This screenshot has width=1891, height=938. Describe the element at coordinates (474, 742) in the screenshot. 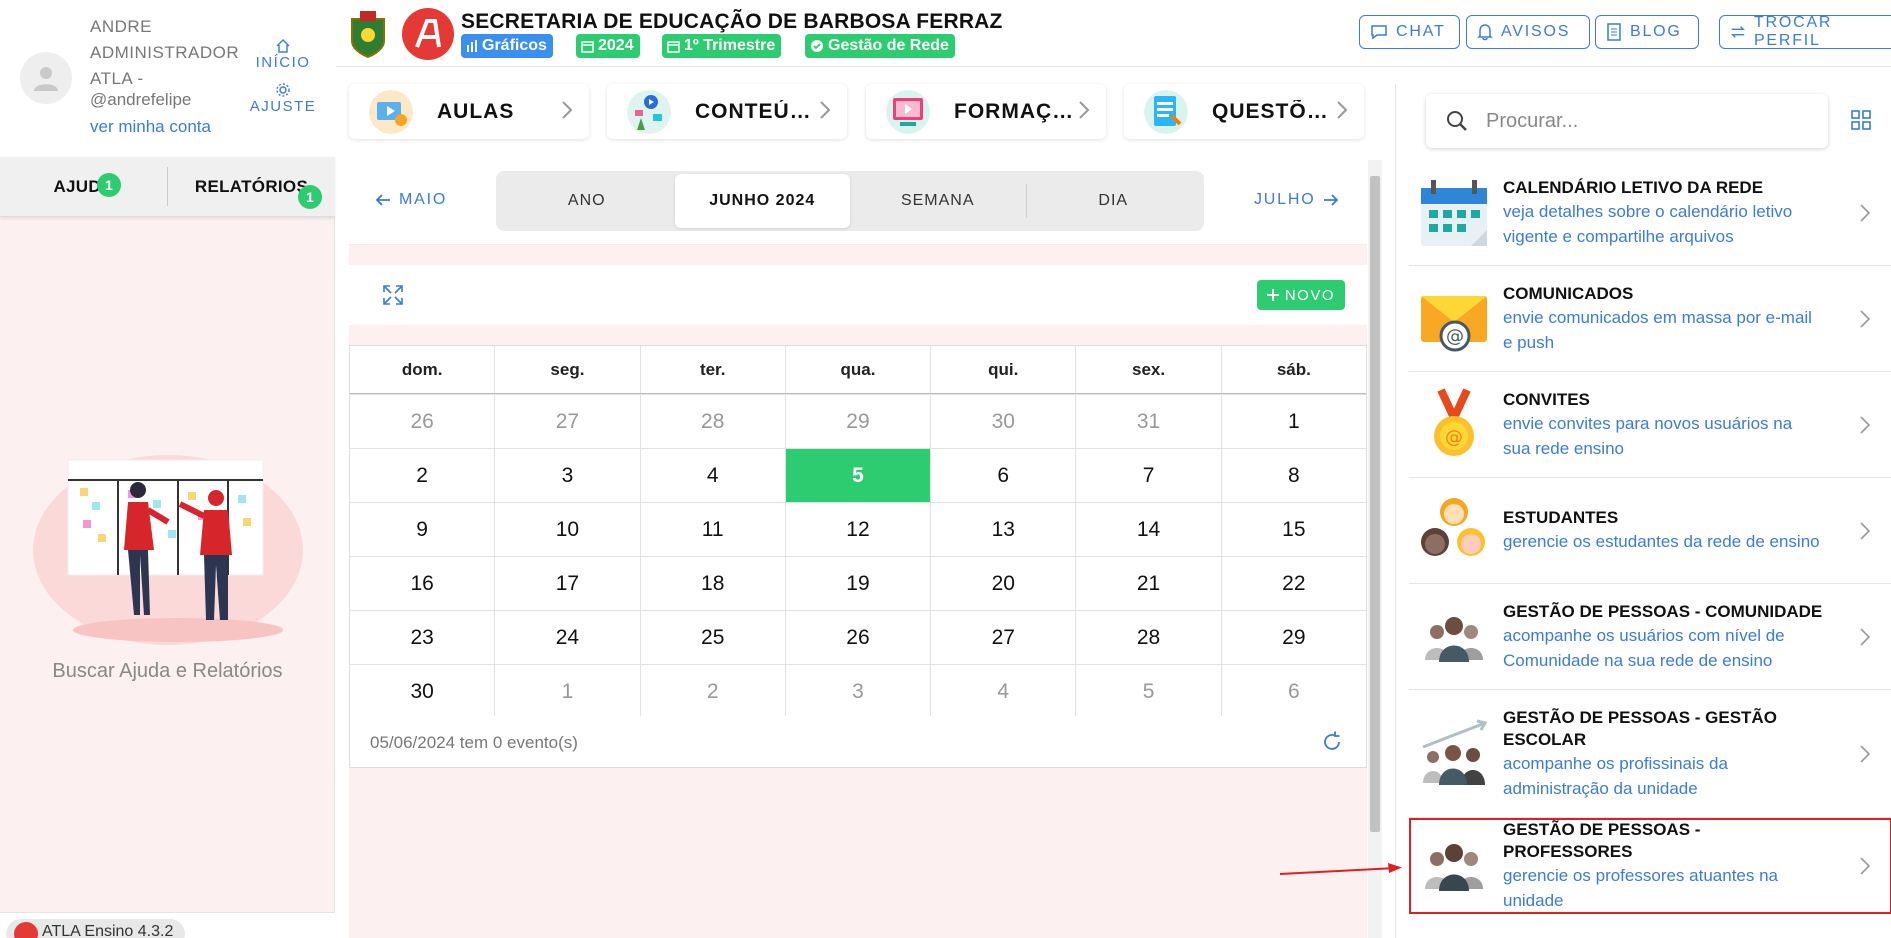

I see `events-summary: 05/06/2024 tem 0 evento(s)` at that location.